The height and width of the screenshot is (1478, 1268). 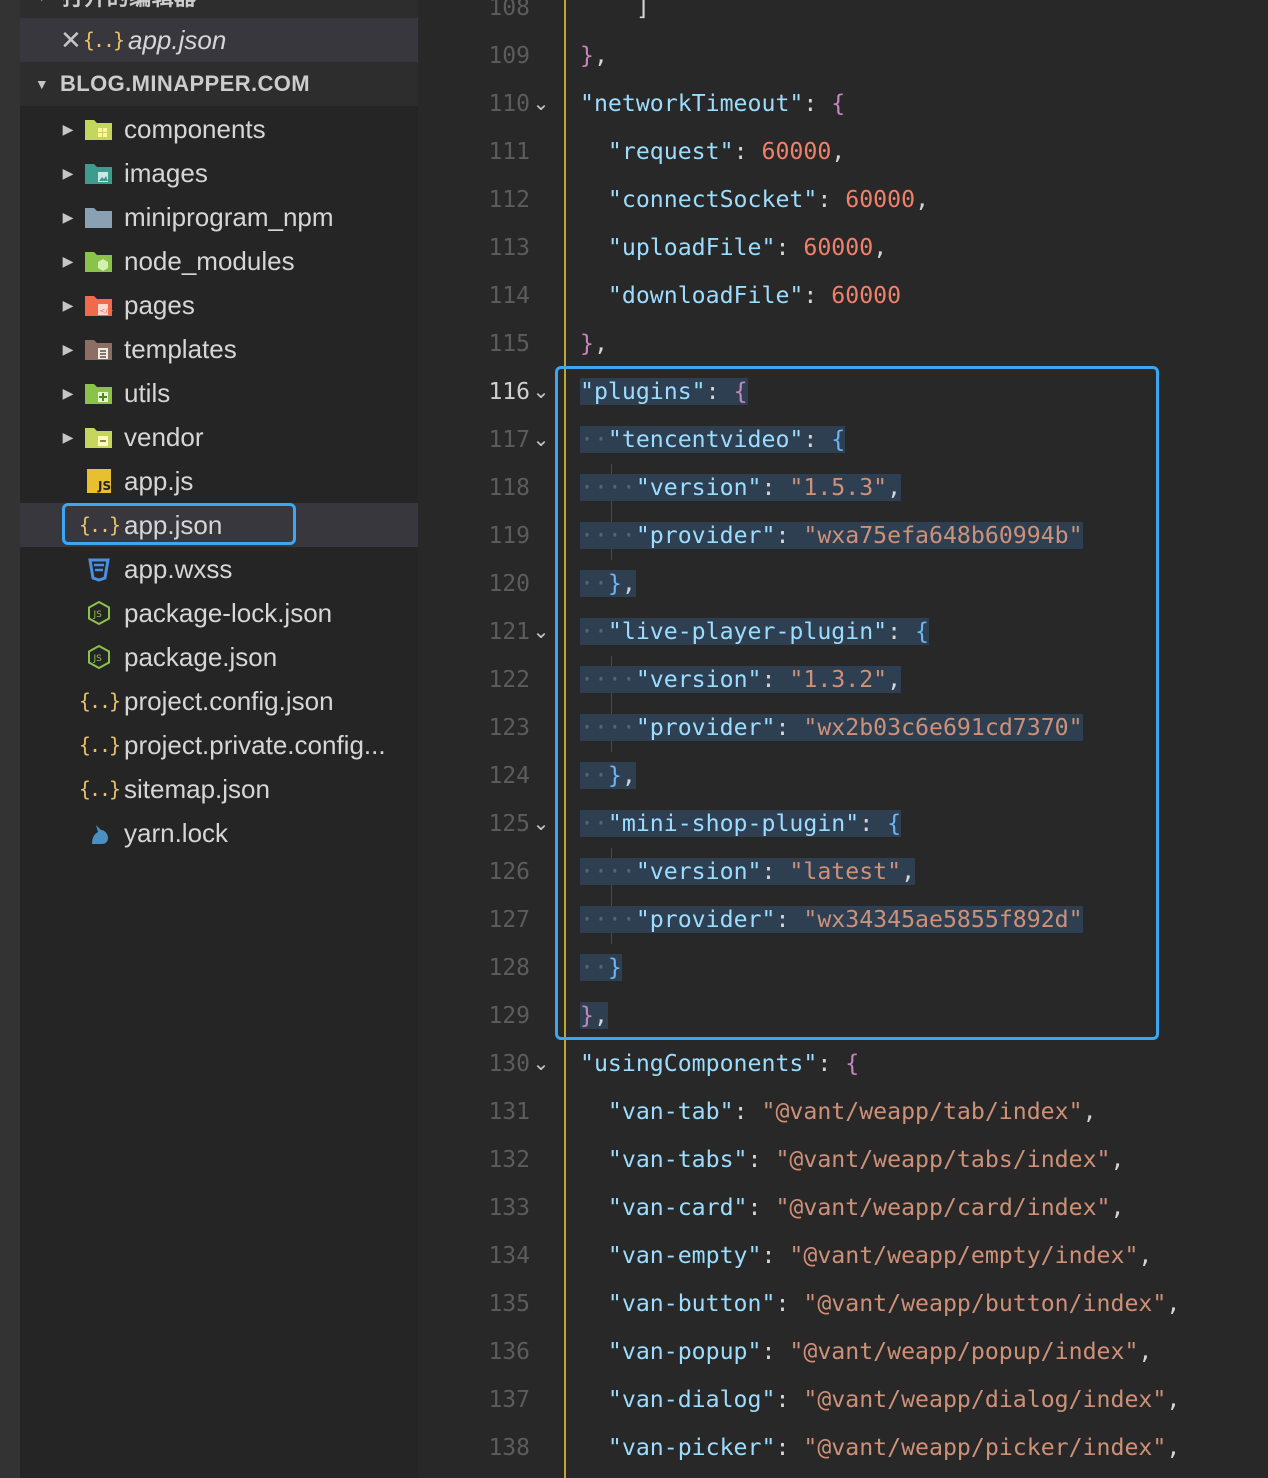 What do you see at coordinates (852, 1208) in the screenshot?
I see `code-line: "van-card": "@vant/weapp/card/index",` at bounding box center [852, 1208].